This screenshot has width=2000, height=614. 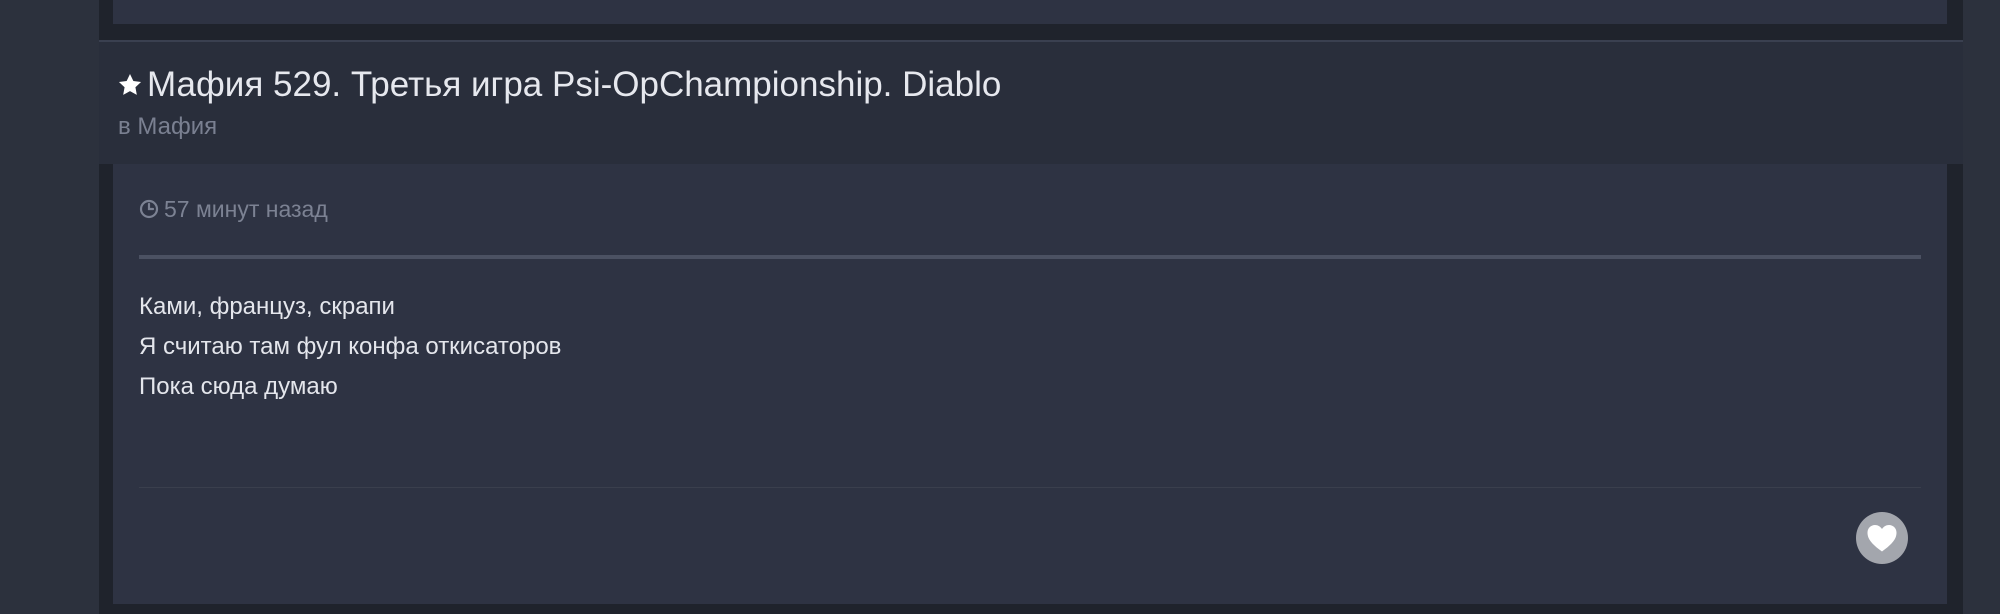 I want to click on topic-forum-link: в Мафия, so click(x=167, y=127).